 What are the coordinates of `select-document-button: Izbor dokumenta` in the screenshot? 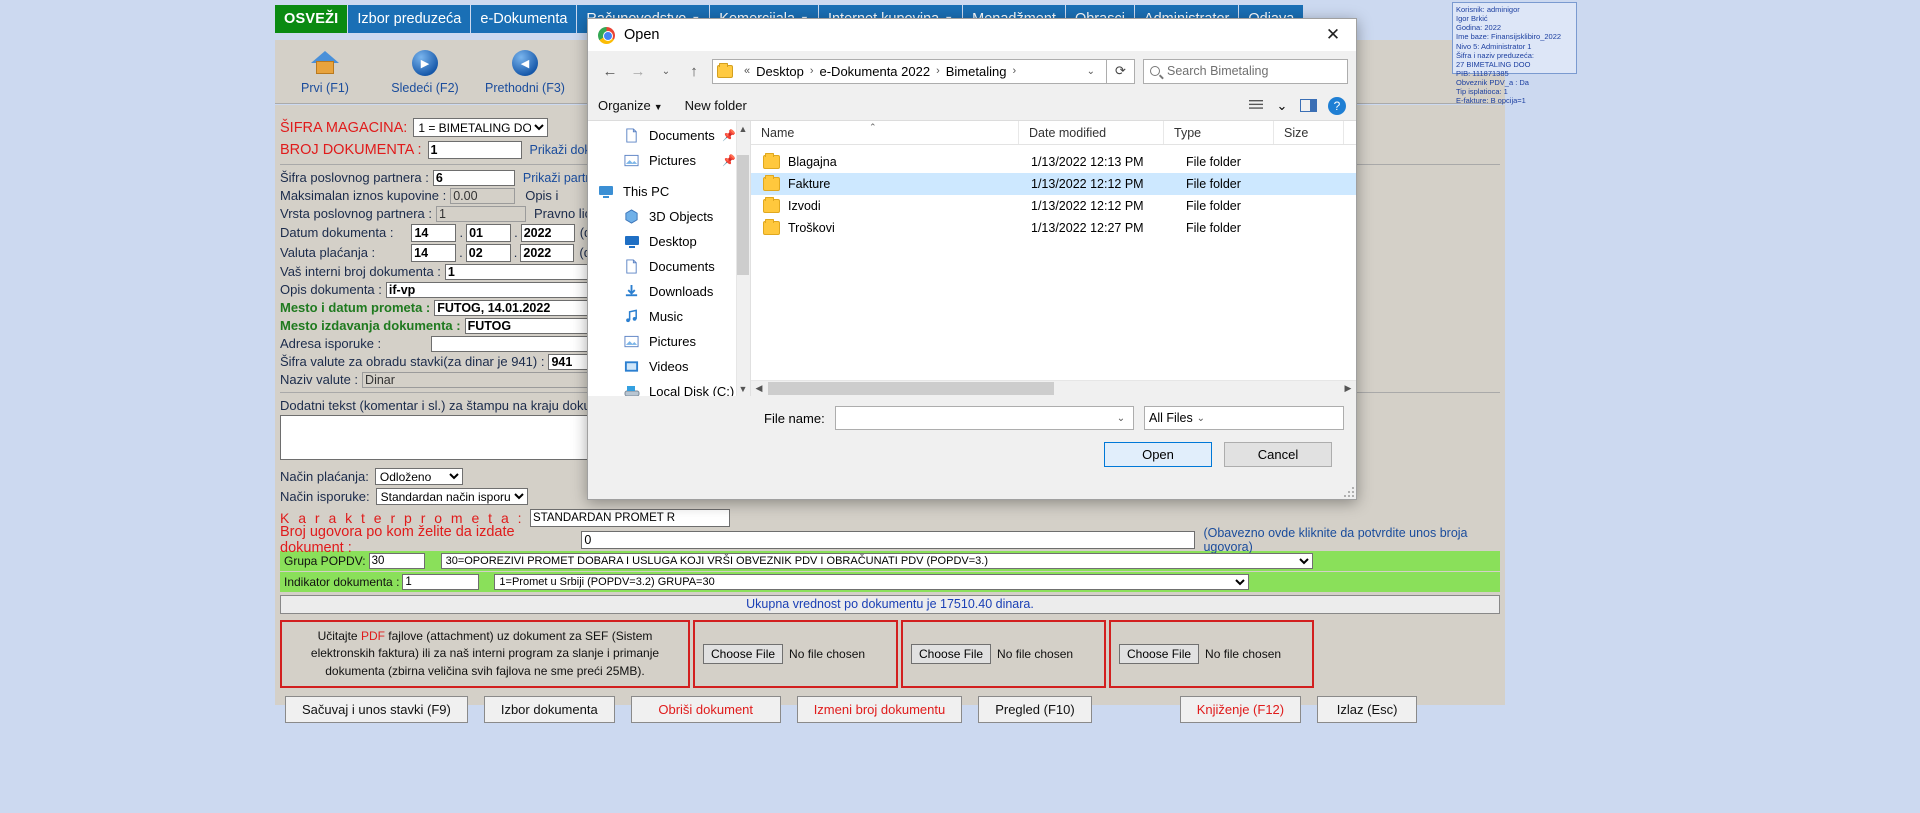 It's located at (549, 710).